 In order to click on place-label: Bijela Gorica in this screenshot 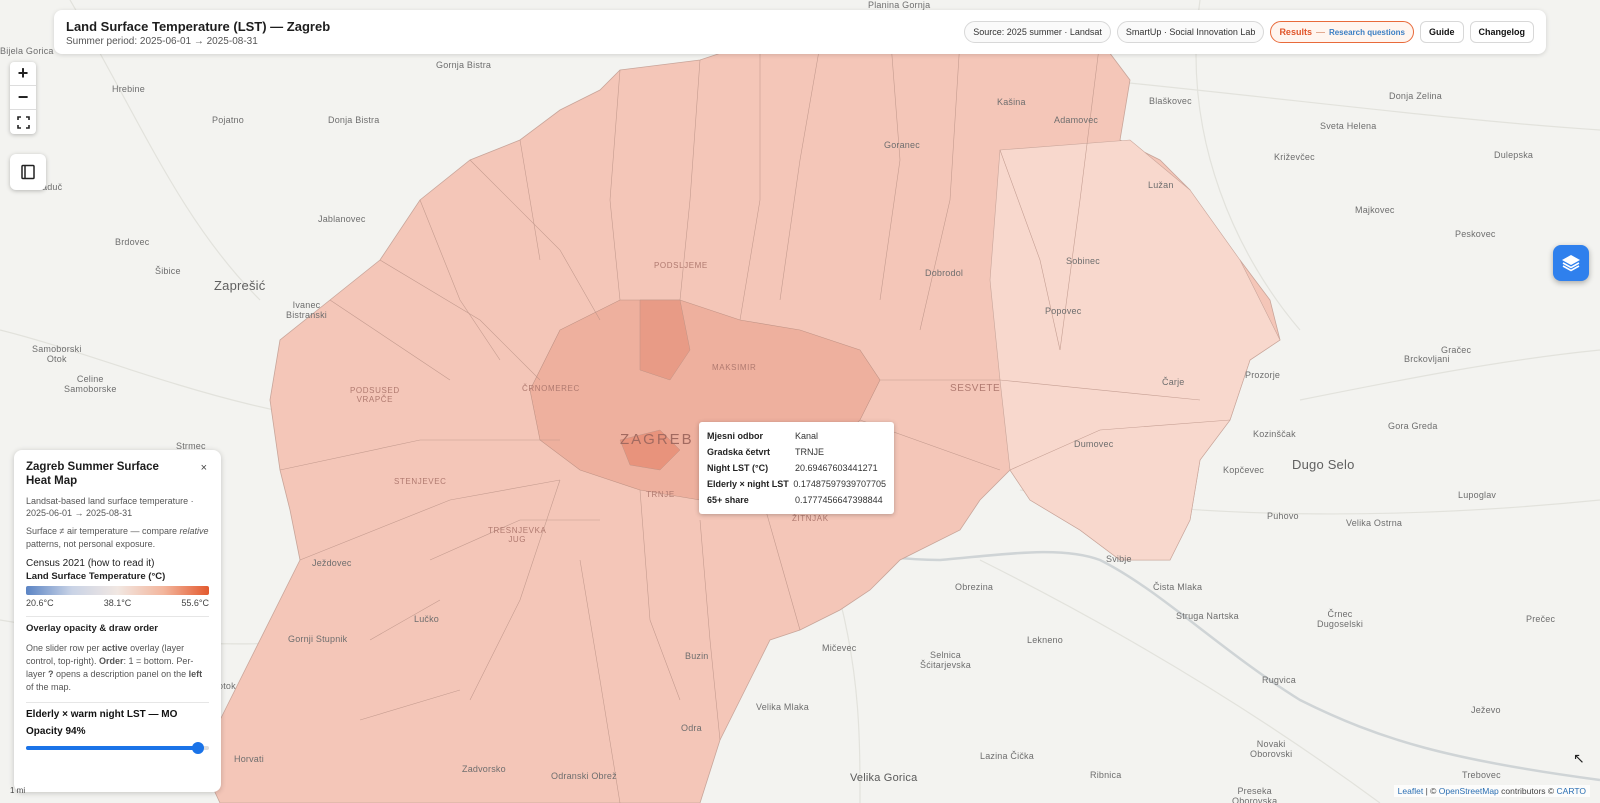, I will do `click(27, 51)`.